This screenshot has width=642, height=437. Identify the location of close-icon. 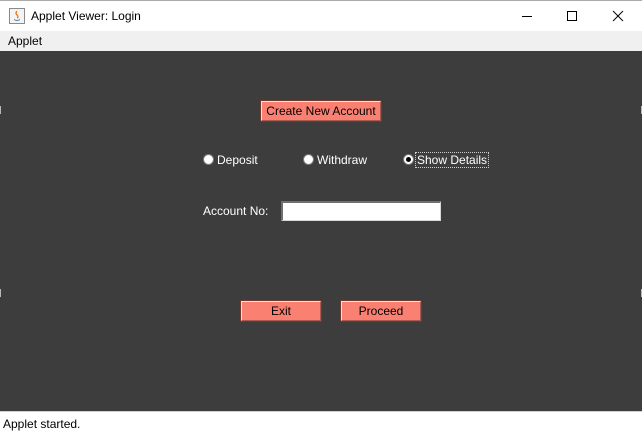
(618, 16).